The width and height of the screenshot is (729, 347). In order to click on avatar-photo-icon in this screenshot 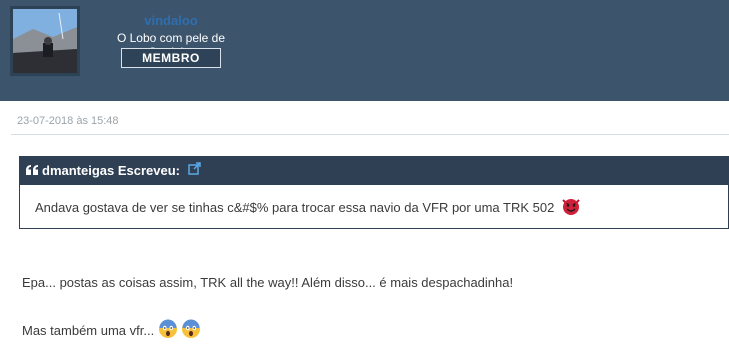, I will do `click(45, 41)`.